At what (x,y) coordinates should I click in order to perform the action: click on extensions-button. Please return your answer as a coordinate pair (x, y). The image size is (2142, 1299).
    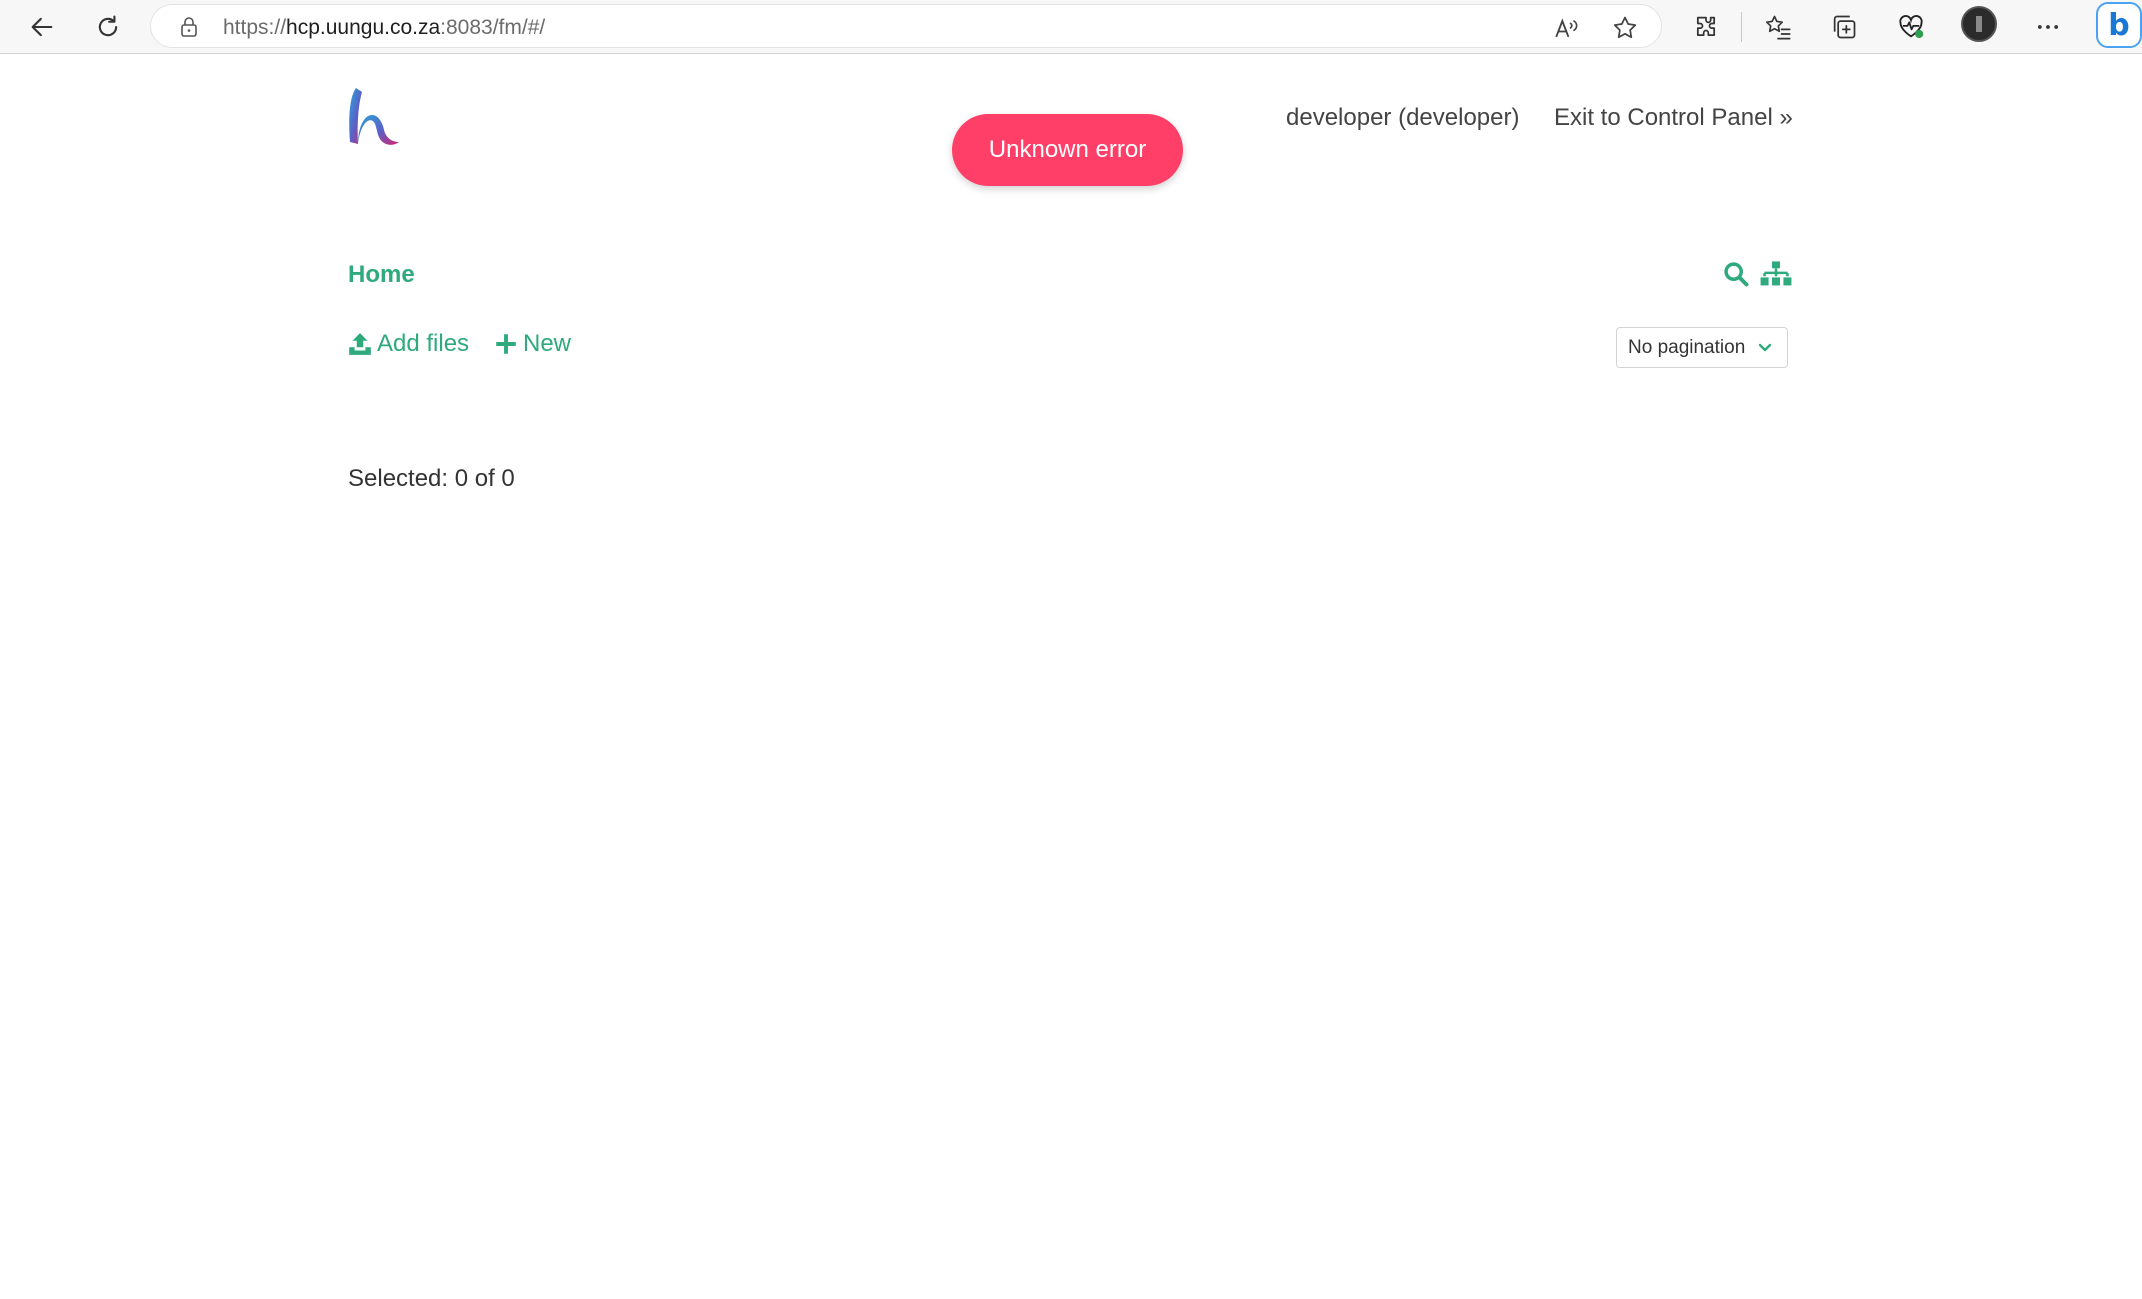
    Looking at the image, I should click on (1706, 27).